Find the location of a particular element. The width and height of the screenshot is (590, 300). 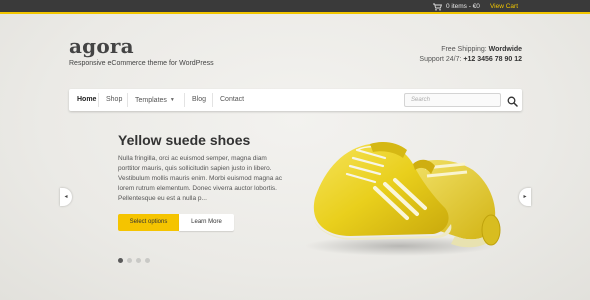

slider-prev-button: ◂ is located at coordinates (66, 197).